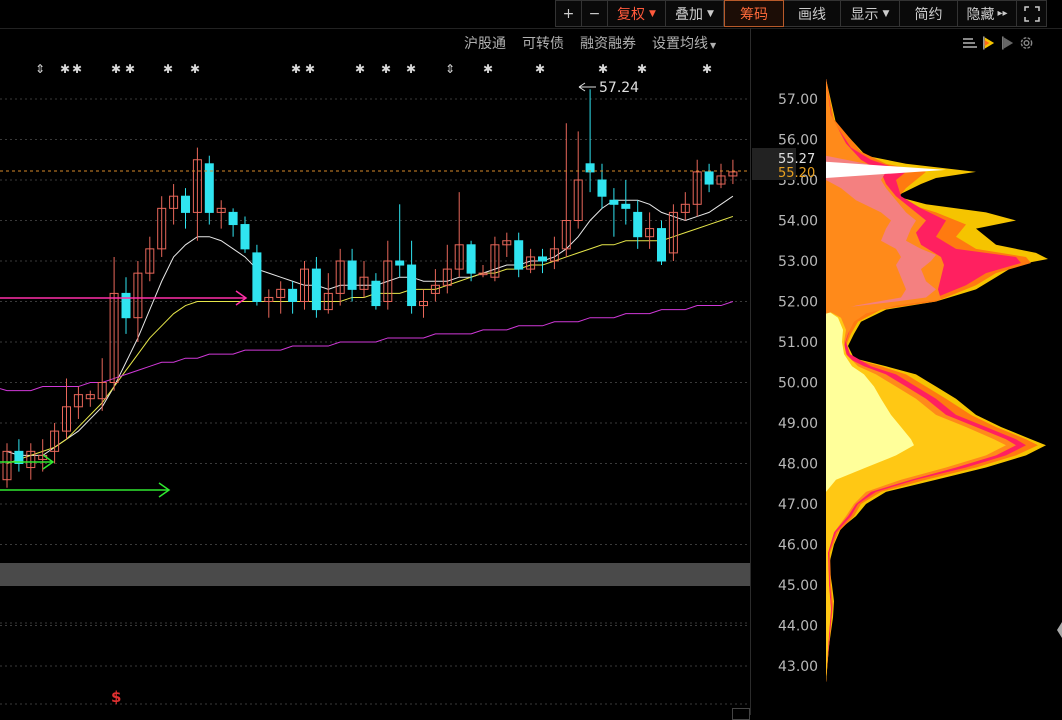  What do you see at coordinates (798, 222) in the screenshot?
I see `price-tick-label: 54.00` at bounding box center [798, 222].